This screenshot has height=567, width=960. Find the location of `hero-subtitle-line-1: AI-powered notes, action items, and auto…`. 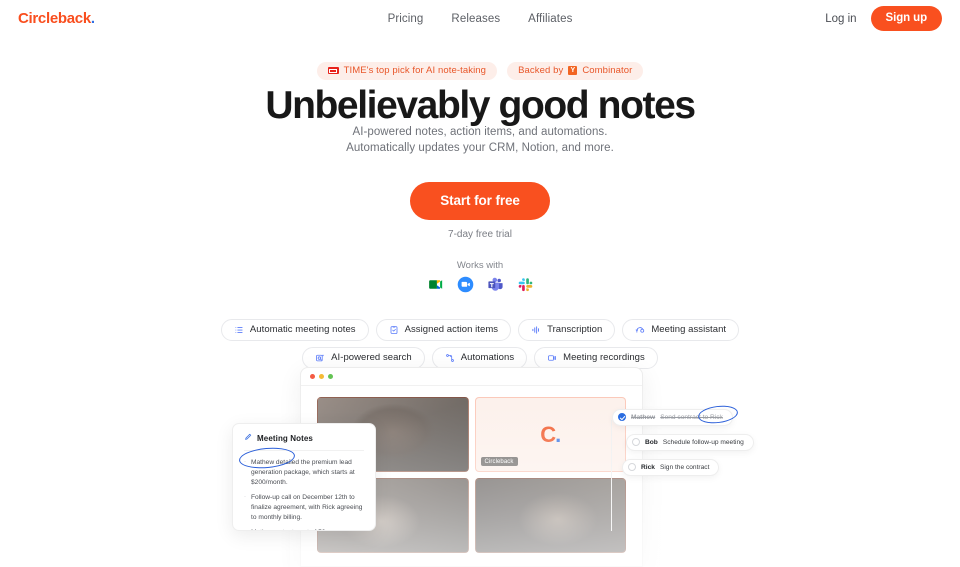

hero-subtitle-line-1: AI-powered notes, action items, and auto… is located at coordinates (480, 132).